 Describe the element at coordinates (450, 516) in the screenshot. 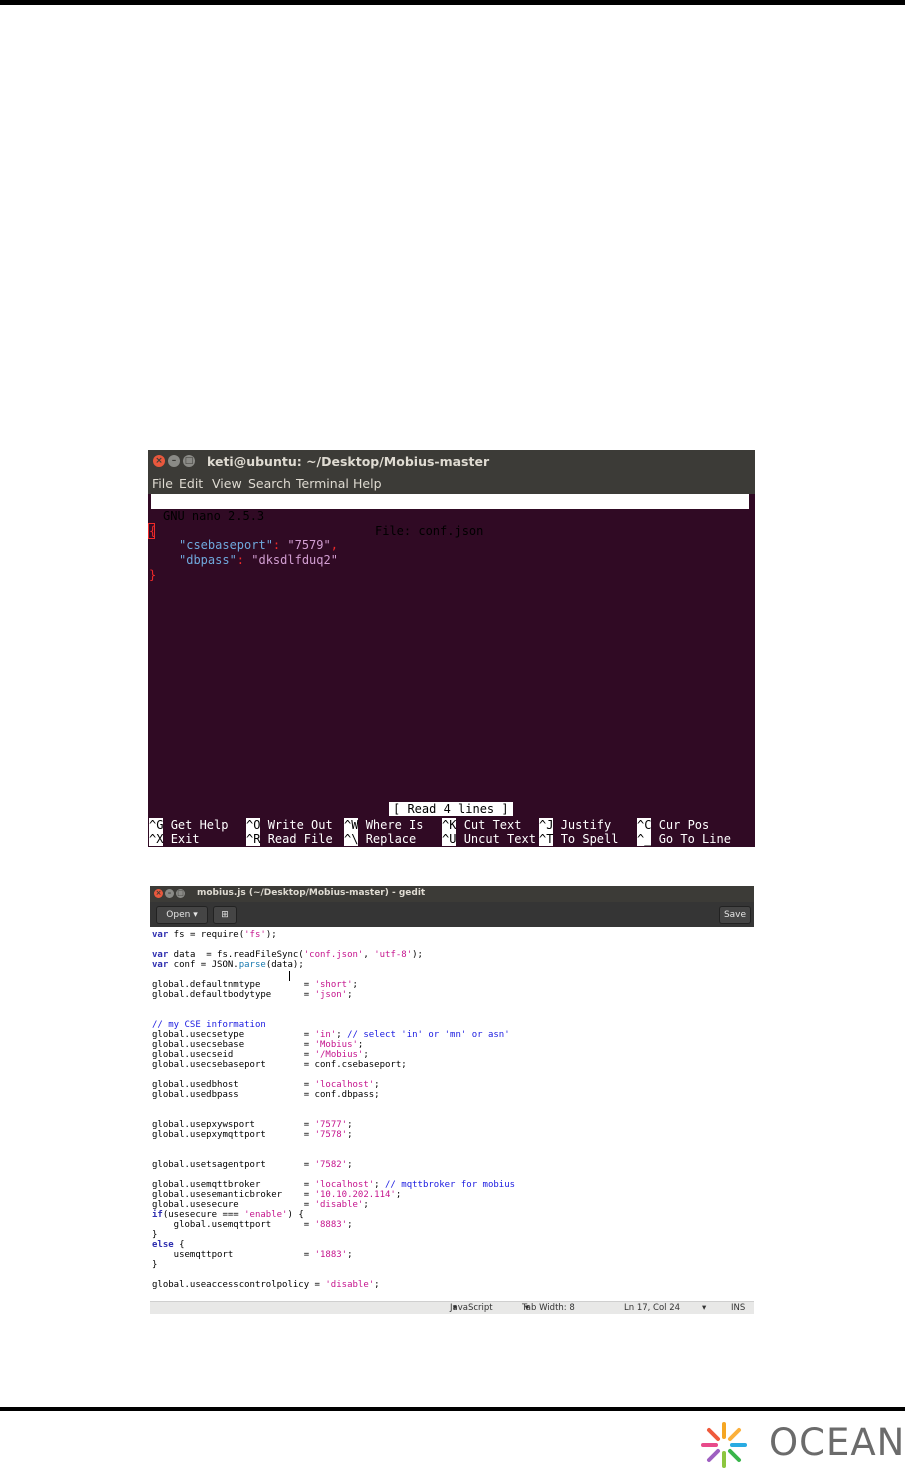

I see `nano-header: GNU nano 2.5.3 File: conf.json` at that location.